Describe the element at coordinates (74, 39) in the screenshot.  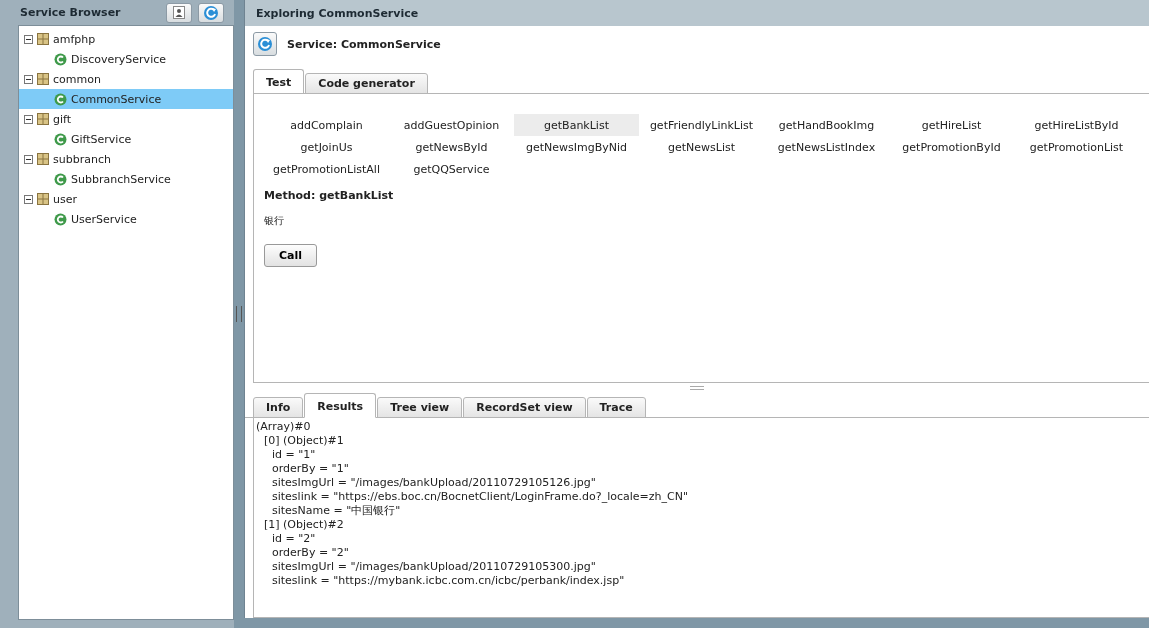
I see `tree-folder: amfphp` at that location.